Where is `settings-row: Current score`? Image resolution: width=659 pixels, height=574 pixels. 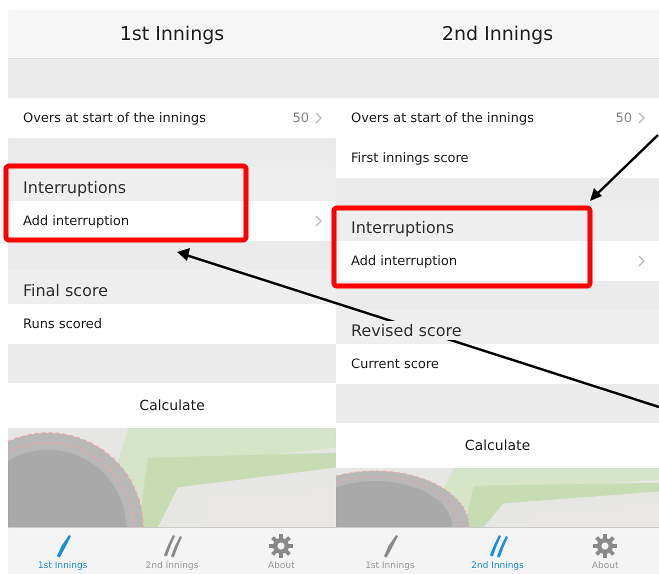
settings-row: Current score is located at coordinates (497, 364).